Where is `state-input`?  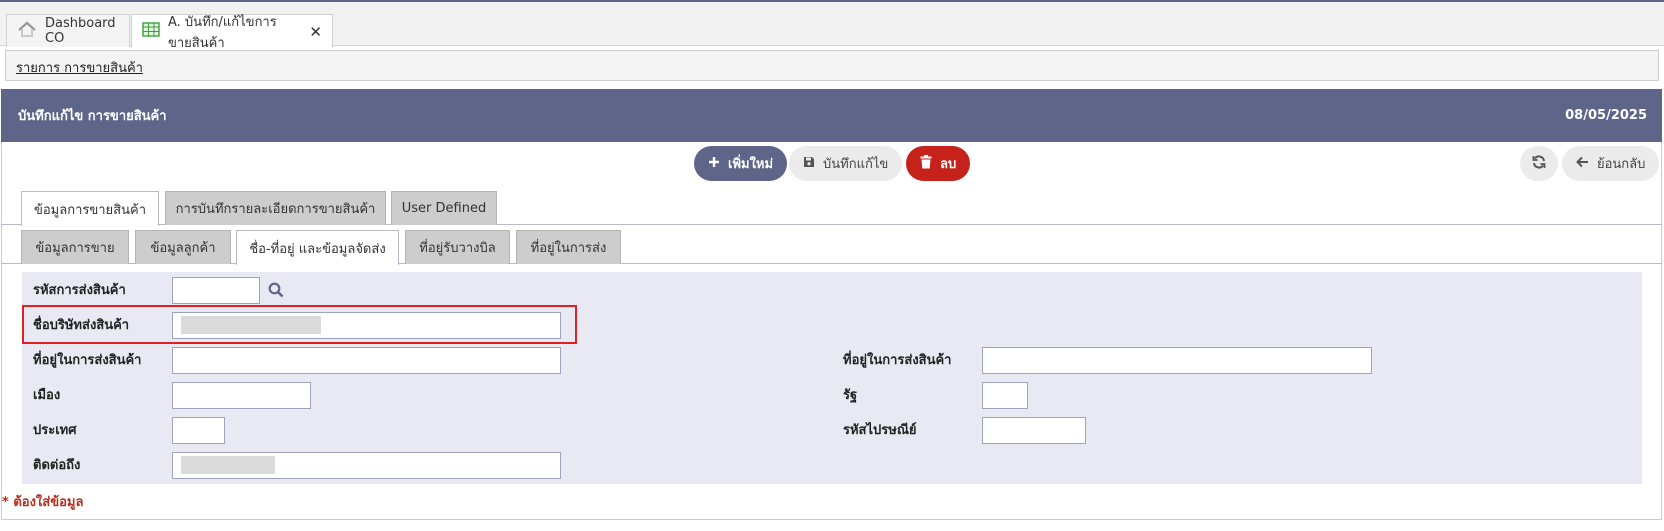
state-input is located at coordinates (1005, 395).